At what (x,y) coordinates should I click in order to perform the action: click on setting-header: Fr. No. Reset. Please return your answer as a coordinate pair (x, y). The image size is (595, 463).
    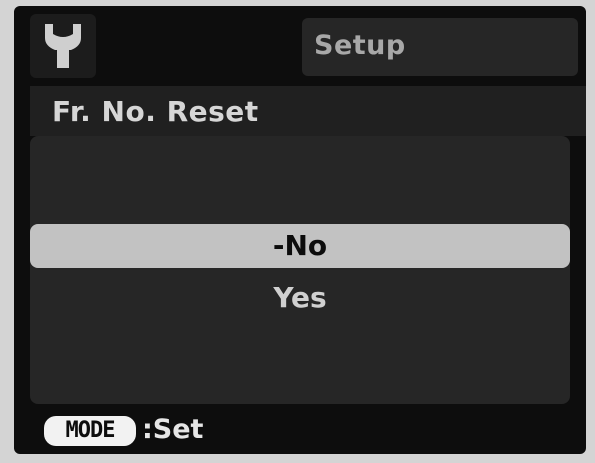
    Looking at the image, I should click on (308, 111).